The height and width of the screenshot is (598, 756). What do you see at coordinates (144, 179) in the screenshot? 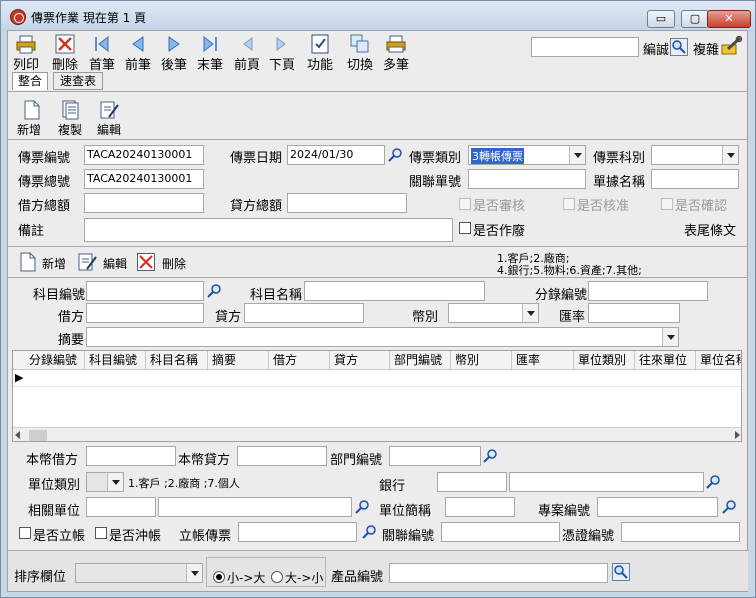
I see `total-no-field: TACA20240130001` at bounding box center [144, 179].